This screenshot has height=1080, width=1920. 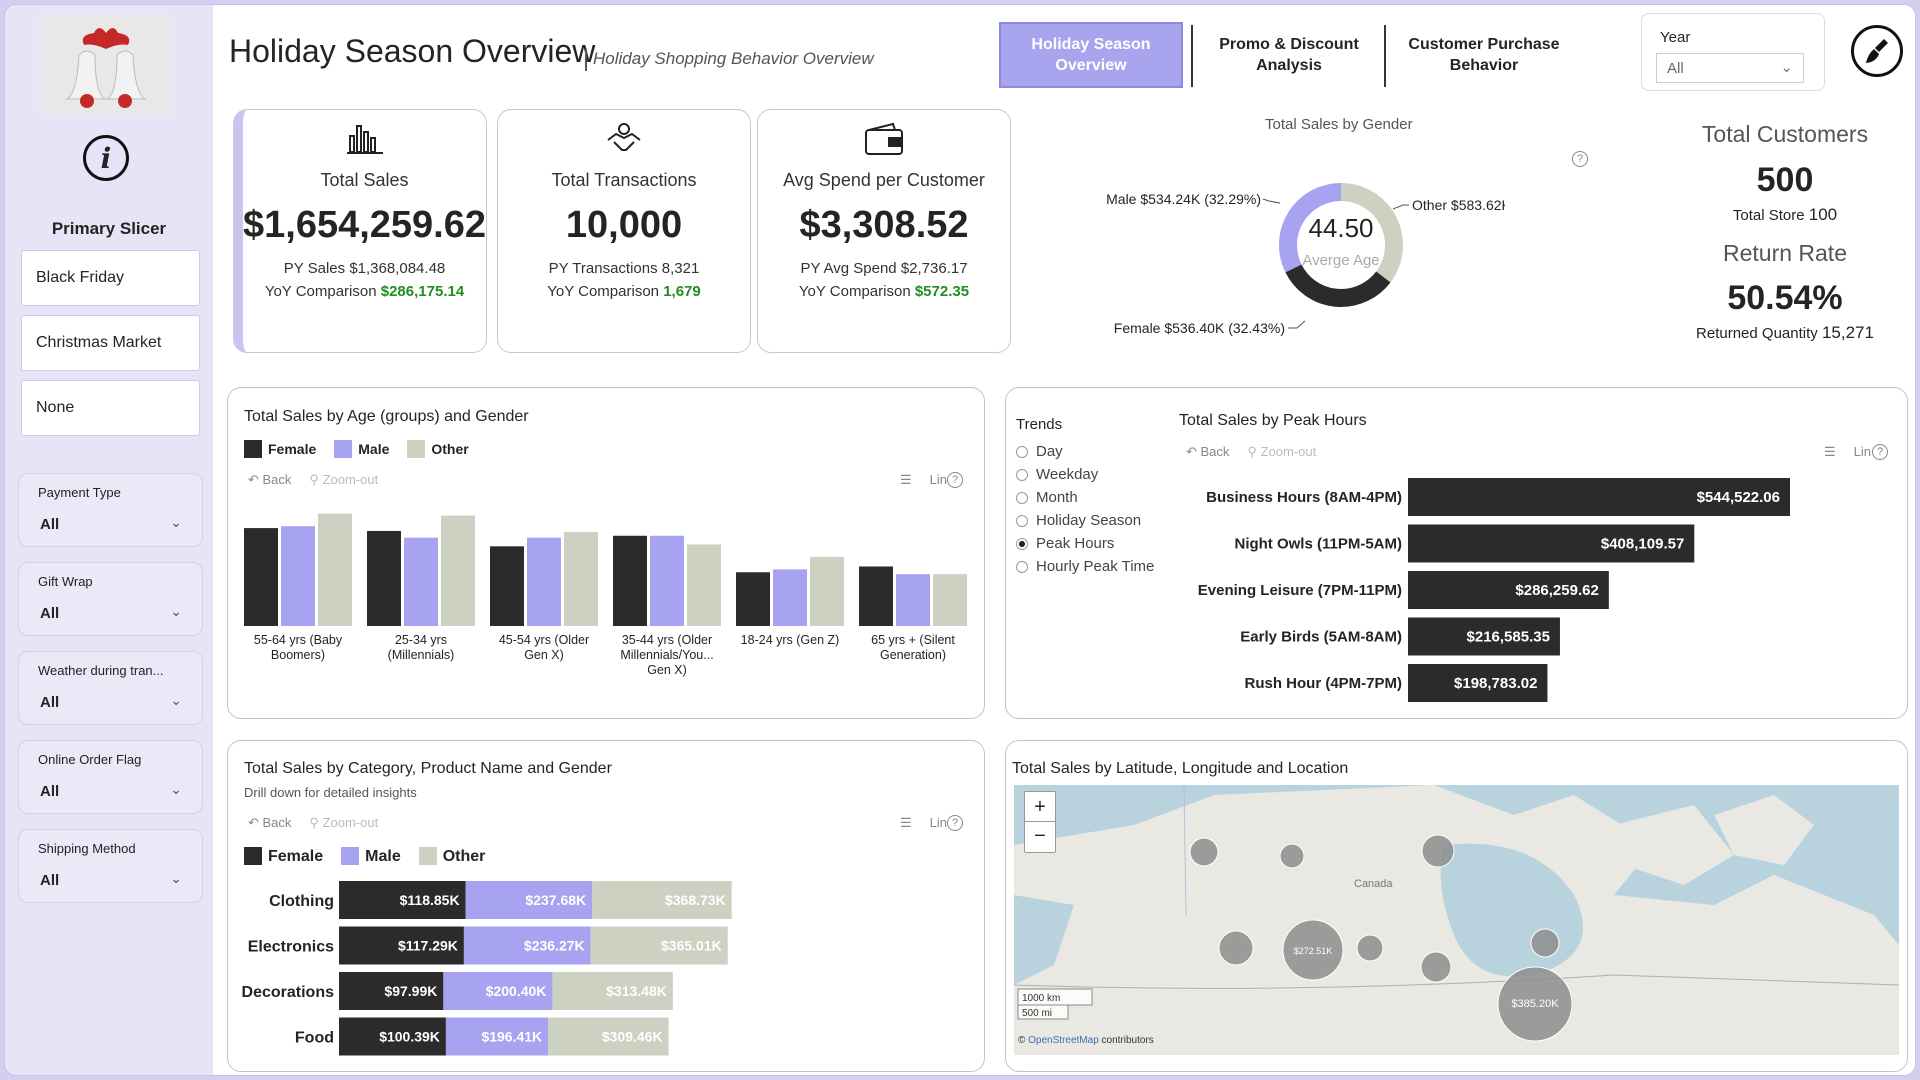 What do you see at coordinates (1085, 451) in the screenshot?
I see `trend-option-day: Day` at bounding box center [1085, 451].